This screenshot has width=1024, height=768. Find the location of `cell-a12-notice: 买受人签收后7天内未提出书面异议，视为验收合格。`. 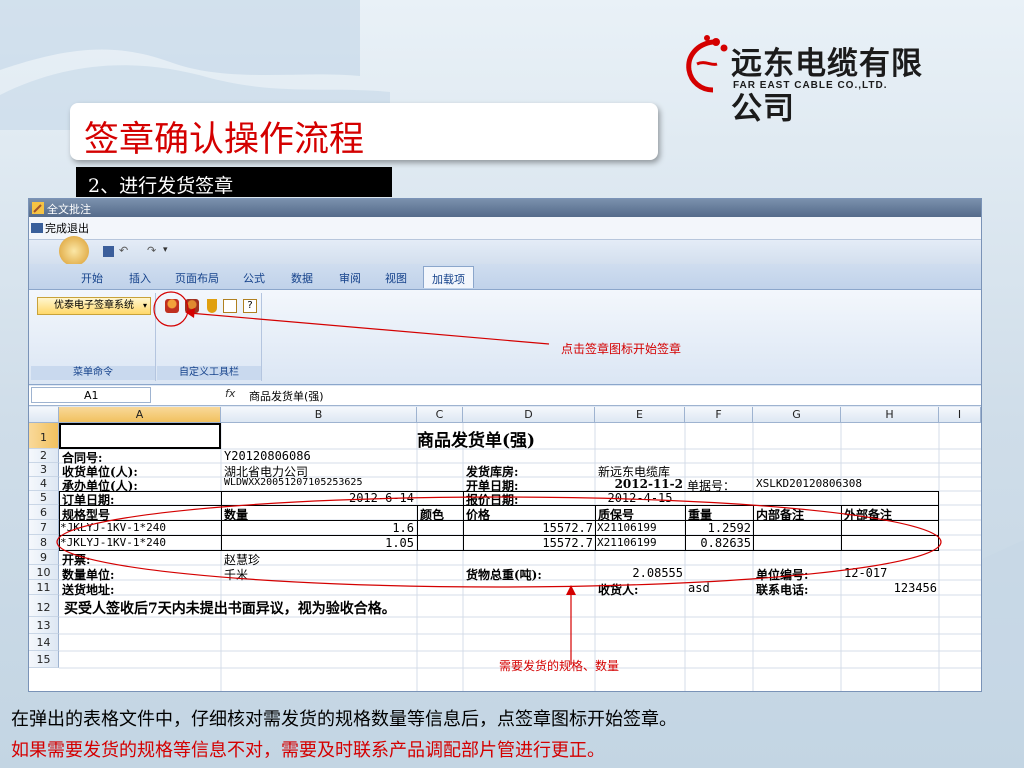

cell-a12-notice: 买受人签收后7天内未提出书面异议，视为验收合格。 is located at coordinates (230, 609).